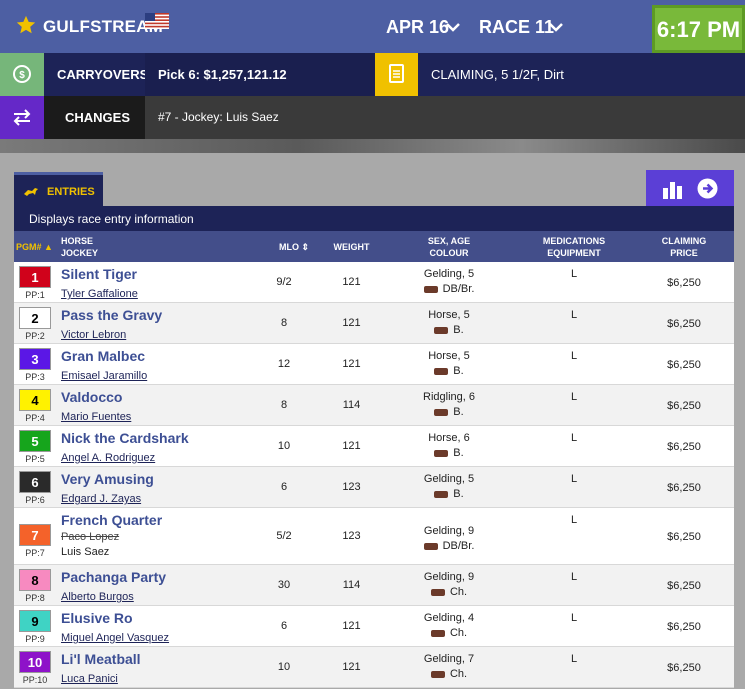 This screenshot has width=745, height=689. What do you see at coordinates (445, 117) in the screenshot?
I see `changes-value-cell: #7 - Jockey: Luis Saez` at bounding box center [445, 117].